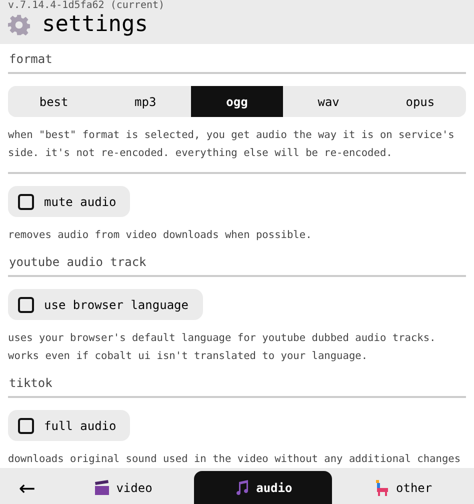 The width and height of the screenshot is (474, 504). What do you see at coordinates (237, 101) in the screenshot?
I see `format-option: ogg` at bounding box center [237, 101].